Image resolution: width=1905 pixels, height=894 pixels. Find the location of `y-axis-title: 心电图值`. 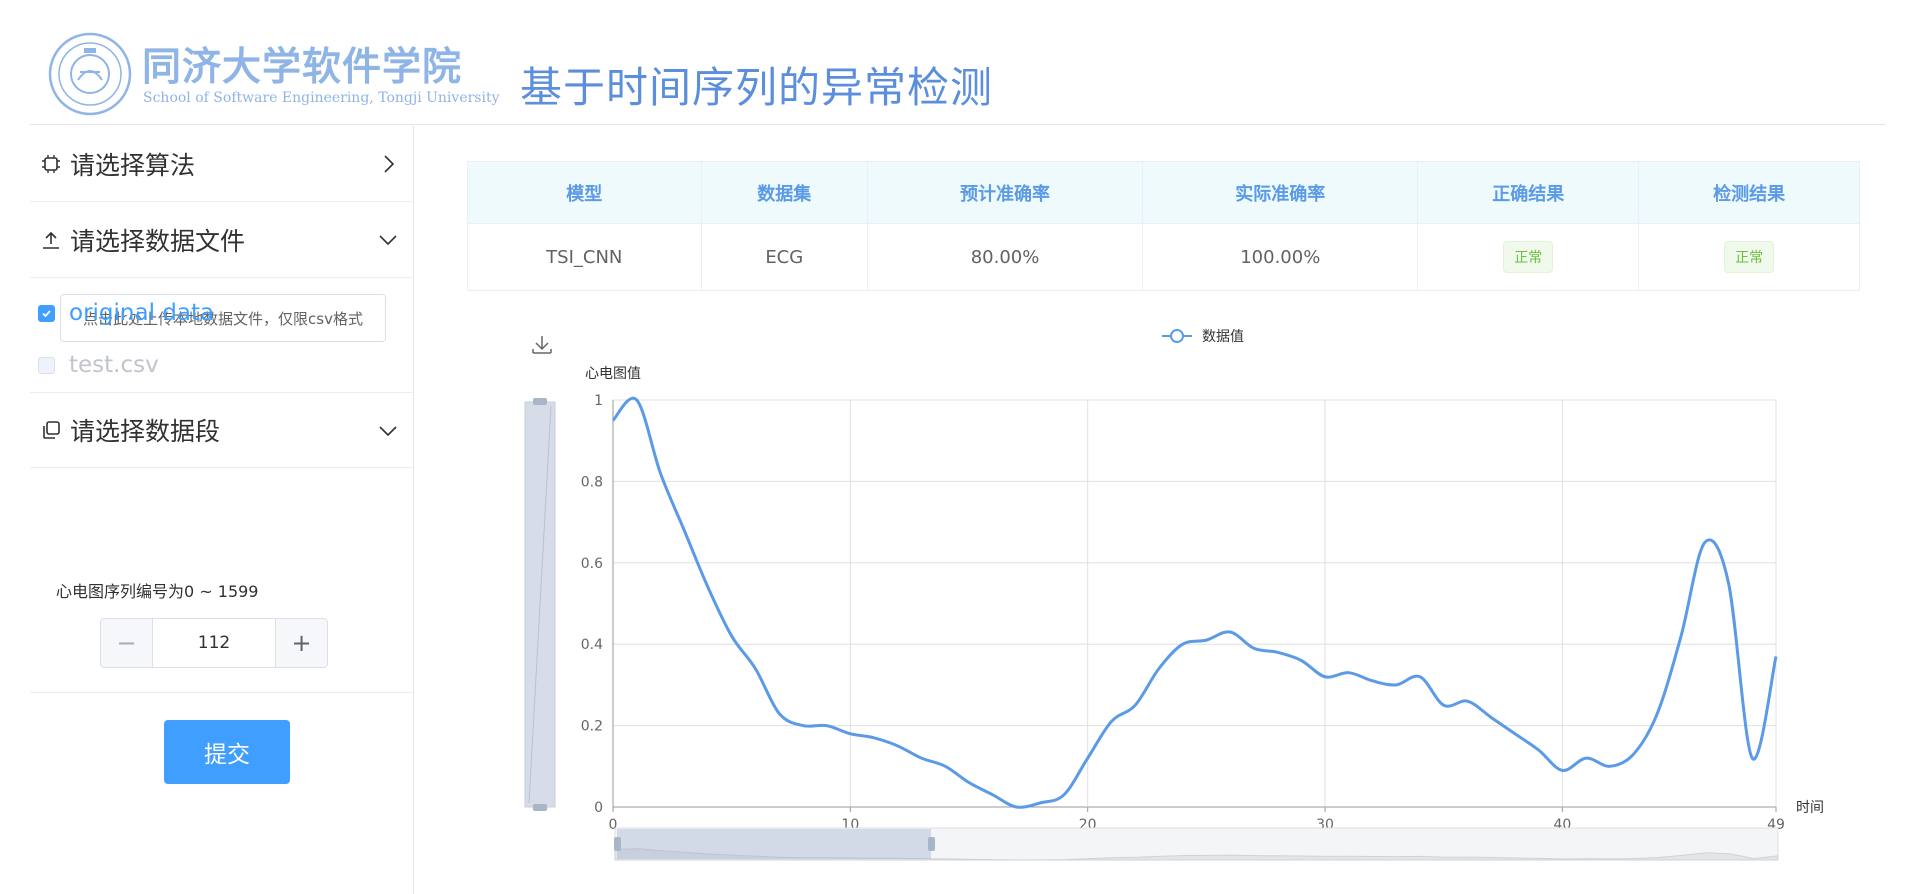

y-axis-title: 心电图值 is located at coordinates (613, 374).